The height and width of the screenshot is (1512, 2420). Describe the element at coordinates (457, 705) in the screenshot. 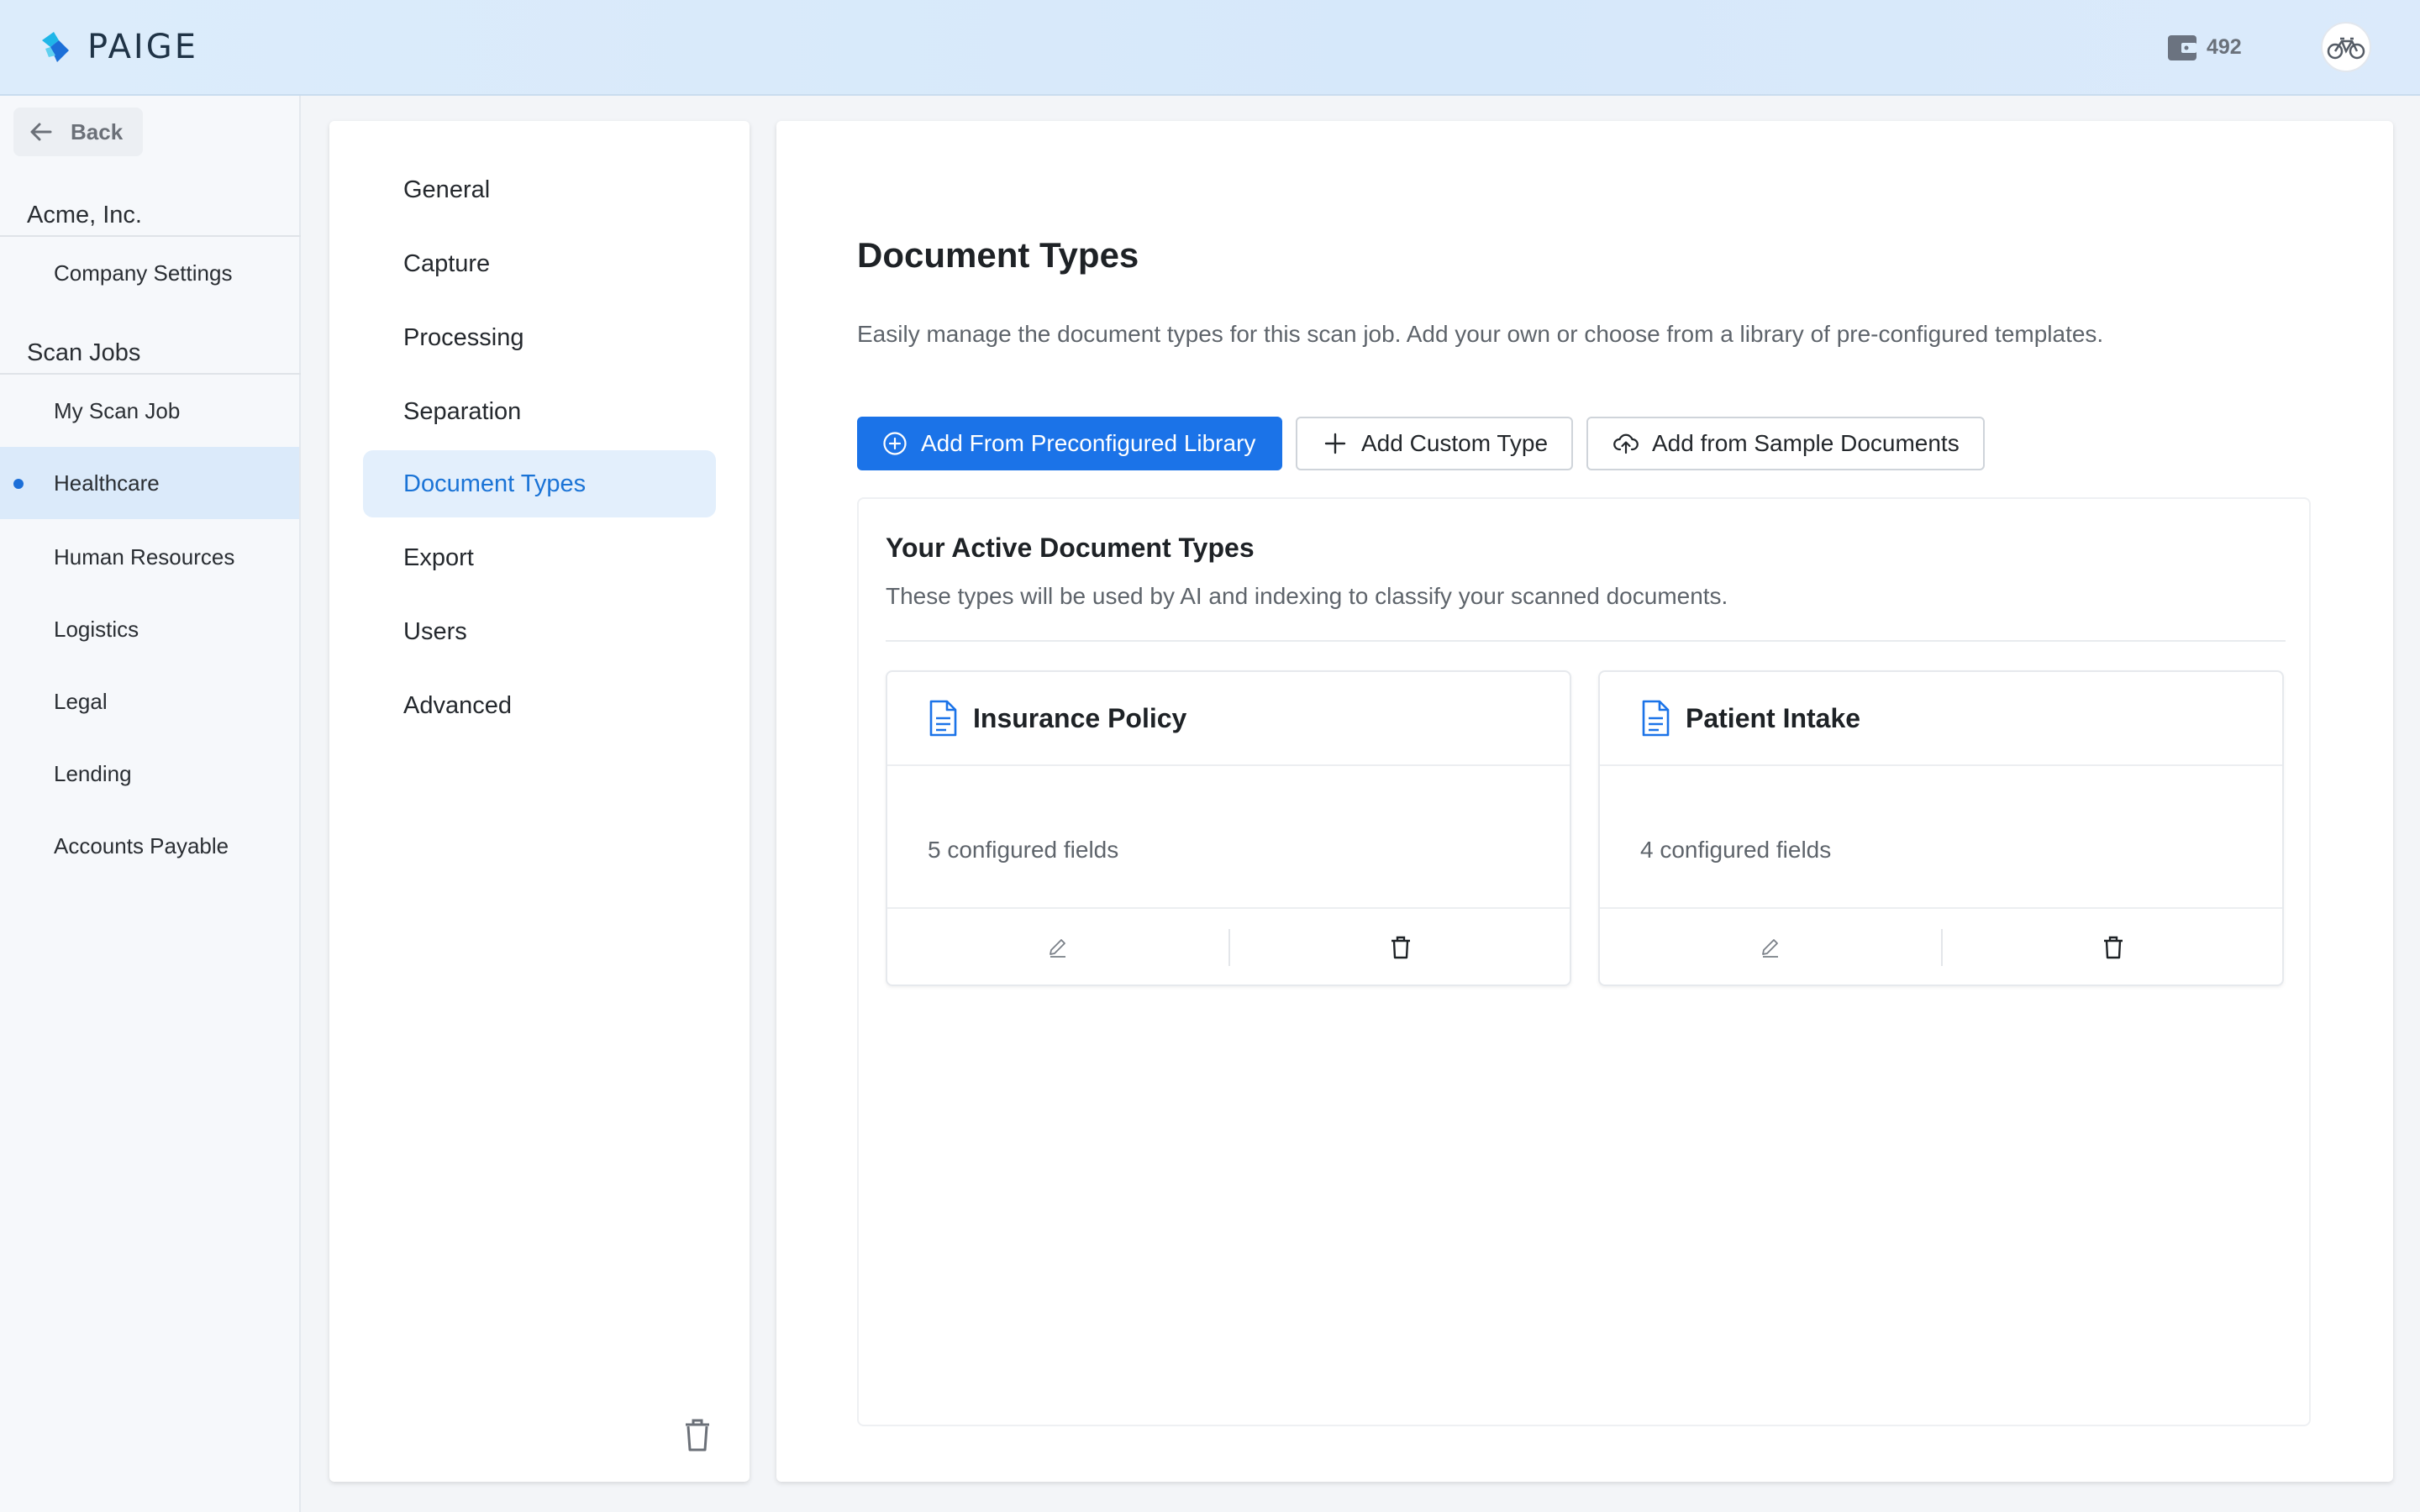

I see `nav-item-label: Advanced` at that location.